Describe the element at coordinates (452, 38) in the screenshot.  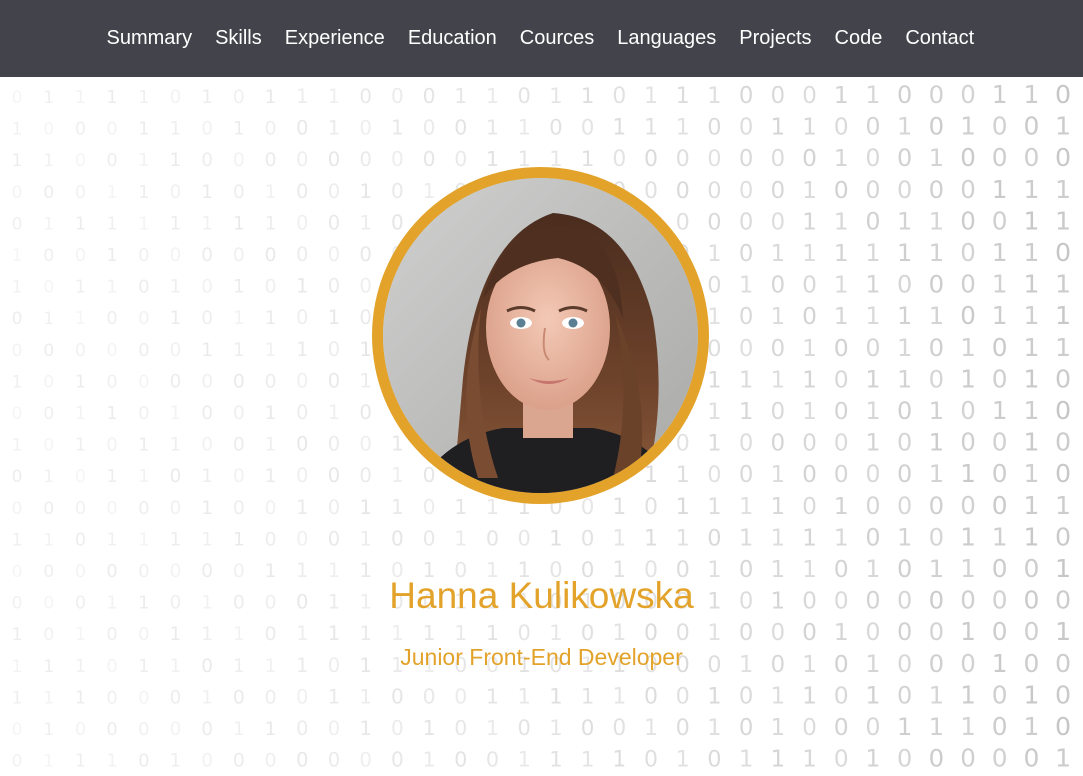
I see `nav-link-education: Education` at that location.